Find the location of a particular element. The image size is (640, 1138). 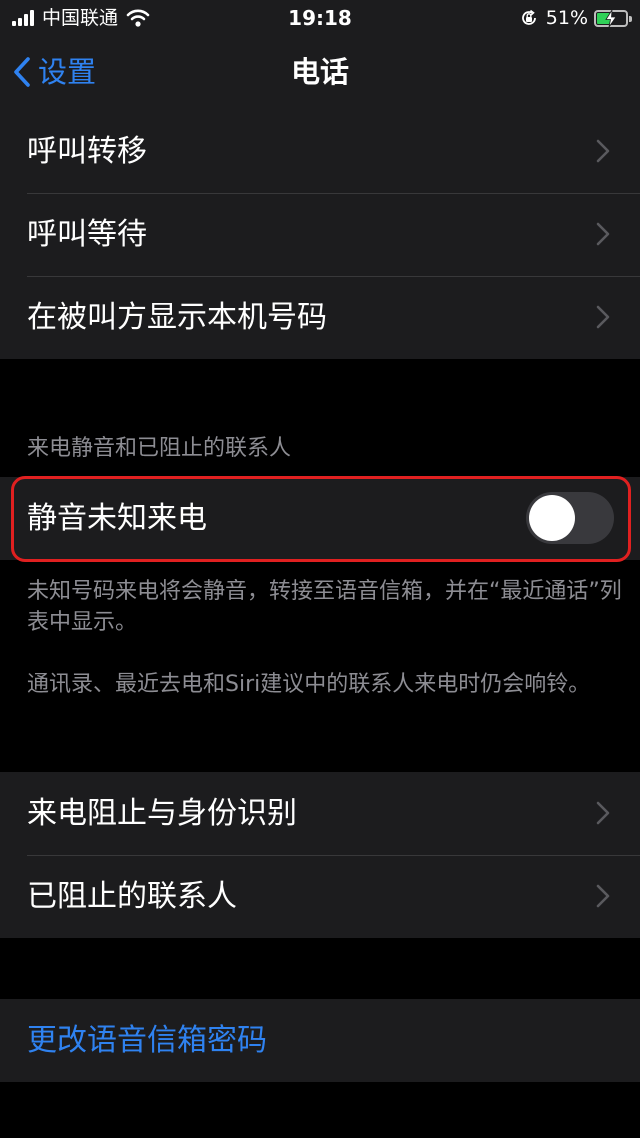

back-label: 设置 is located at coordinates (67, 72).